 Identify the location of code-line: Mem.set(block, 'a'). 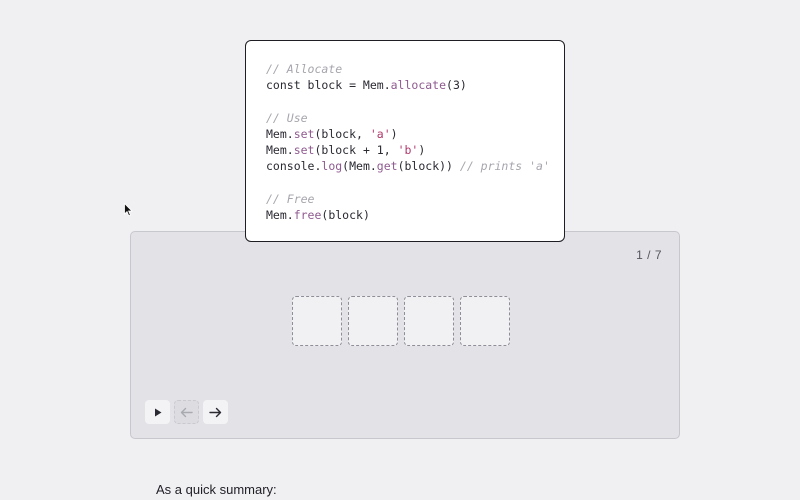
(415, 134).